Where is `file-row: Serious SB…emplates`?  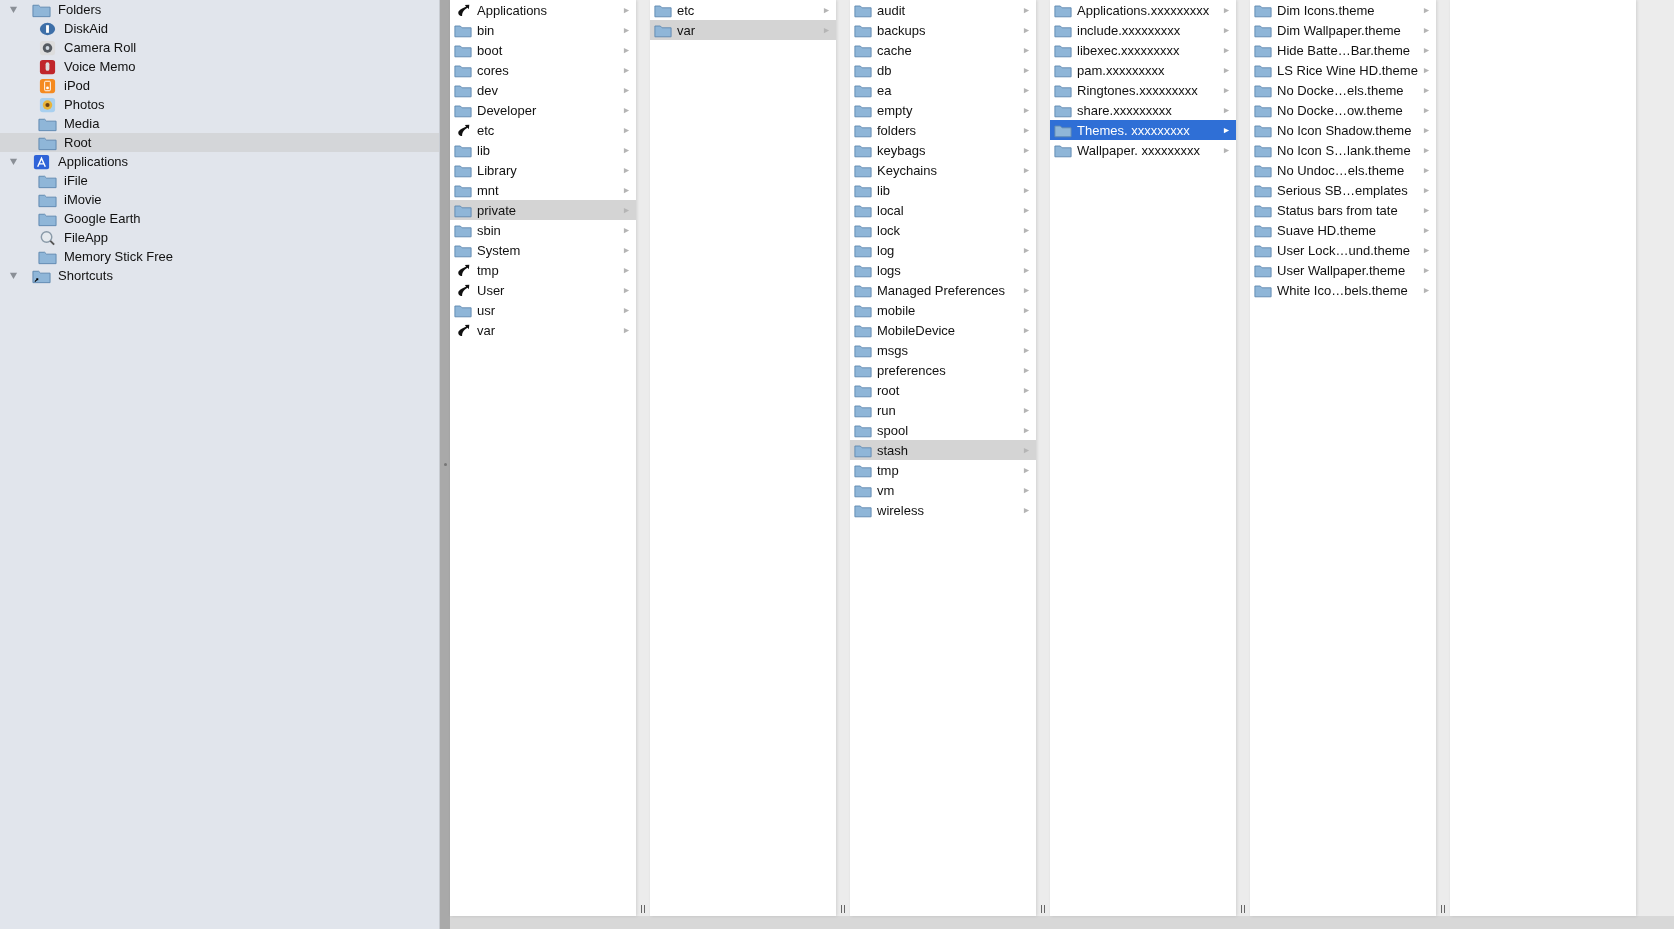 file-row: Serious SB…emplates is located at coordinates (1343, 190).